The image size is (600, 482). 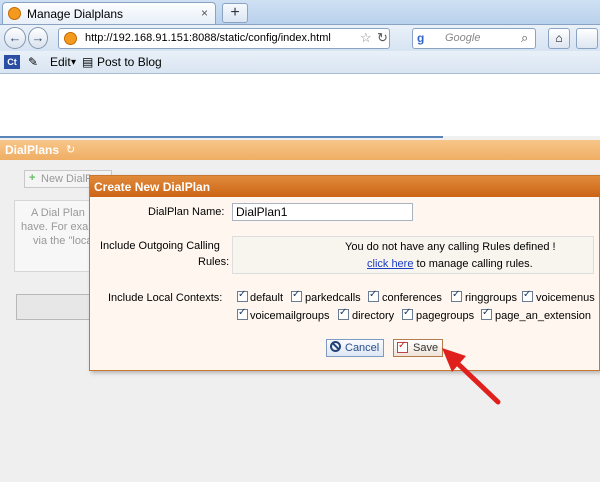 What do you see at coordinates (362, 348) in the screenshot?
I see `cancel-label: Cancel` at bounding box center [362, 348].